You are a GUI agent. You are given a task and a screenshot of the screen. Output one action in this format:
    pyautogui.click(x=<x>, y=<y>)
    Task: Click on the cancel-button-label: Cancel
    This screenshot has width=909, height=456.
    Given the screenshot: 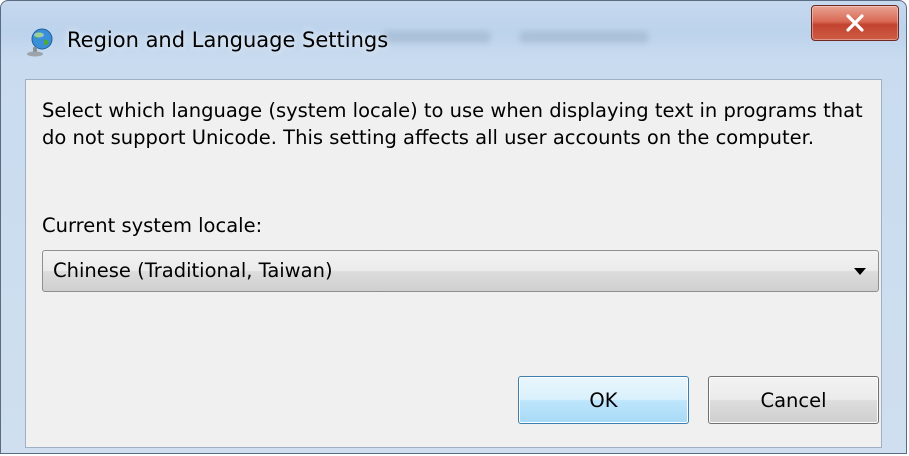 What is the action you would take?
    pyautogui.click(x=793, y=400)
    